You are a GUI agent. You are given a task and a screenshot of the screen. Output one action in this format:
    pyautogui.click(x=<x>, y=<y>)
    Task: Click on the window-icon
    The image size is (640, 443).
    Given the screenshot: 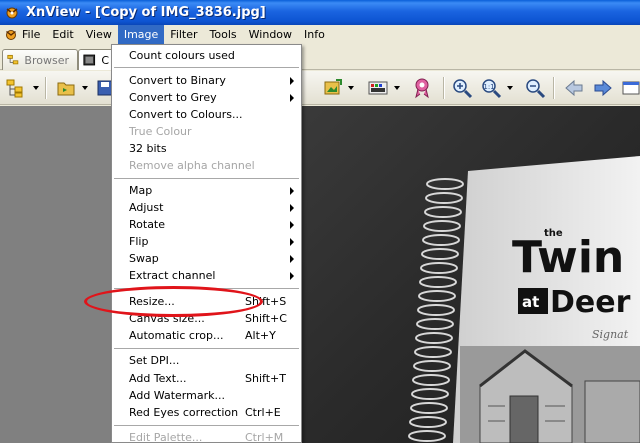 What is the action you would take?
    pyautogui.click(x=631, y=88)
    